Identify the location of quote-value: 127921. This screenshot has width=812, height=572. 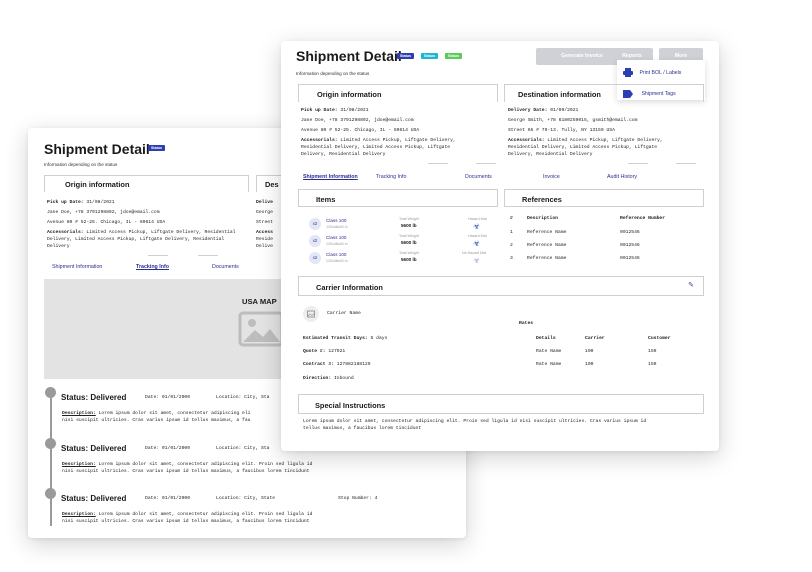
(337, 351).